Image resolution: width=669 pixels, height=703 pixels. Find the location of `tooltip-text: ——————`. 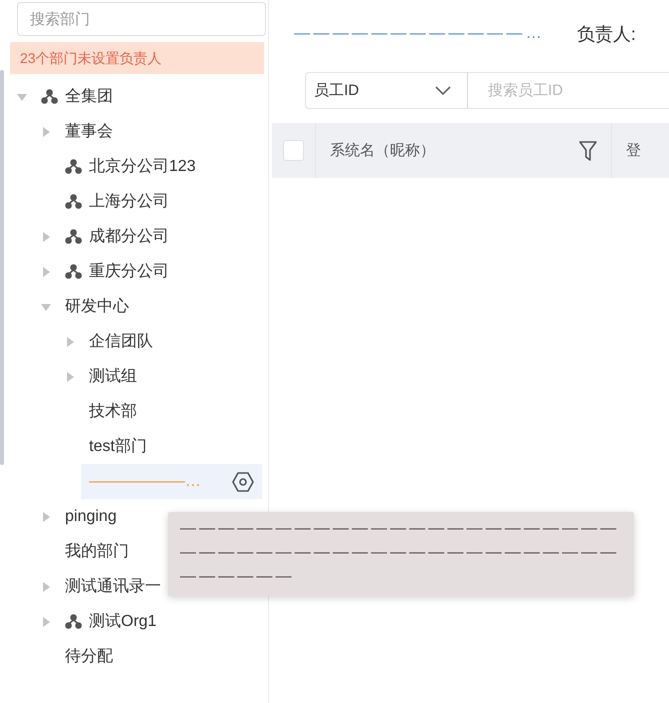

tooltip-text: —————— is located at coordinates (237, 577).